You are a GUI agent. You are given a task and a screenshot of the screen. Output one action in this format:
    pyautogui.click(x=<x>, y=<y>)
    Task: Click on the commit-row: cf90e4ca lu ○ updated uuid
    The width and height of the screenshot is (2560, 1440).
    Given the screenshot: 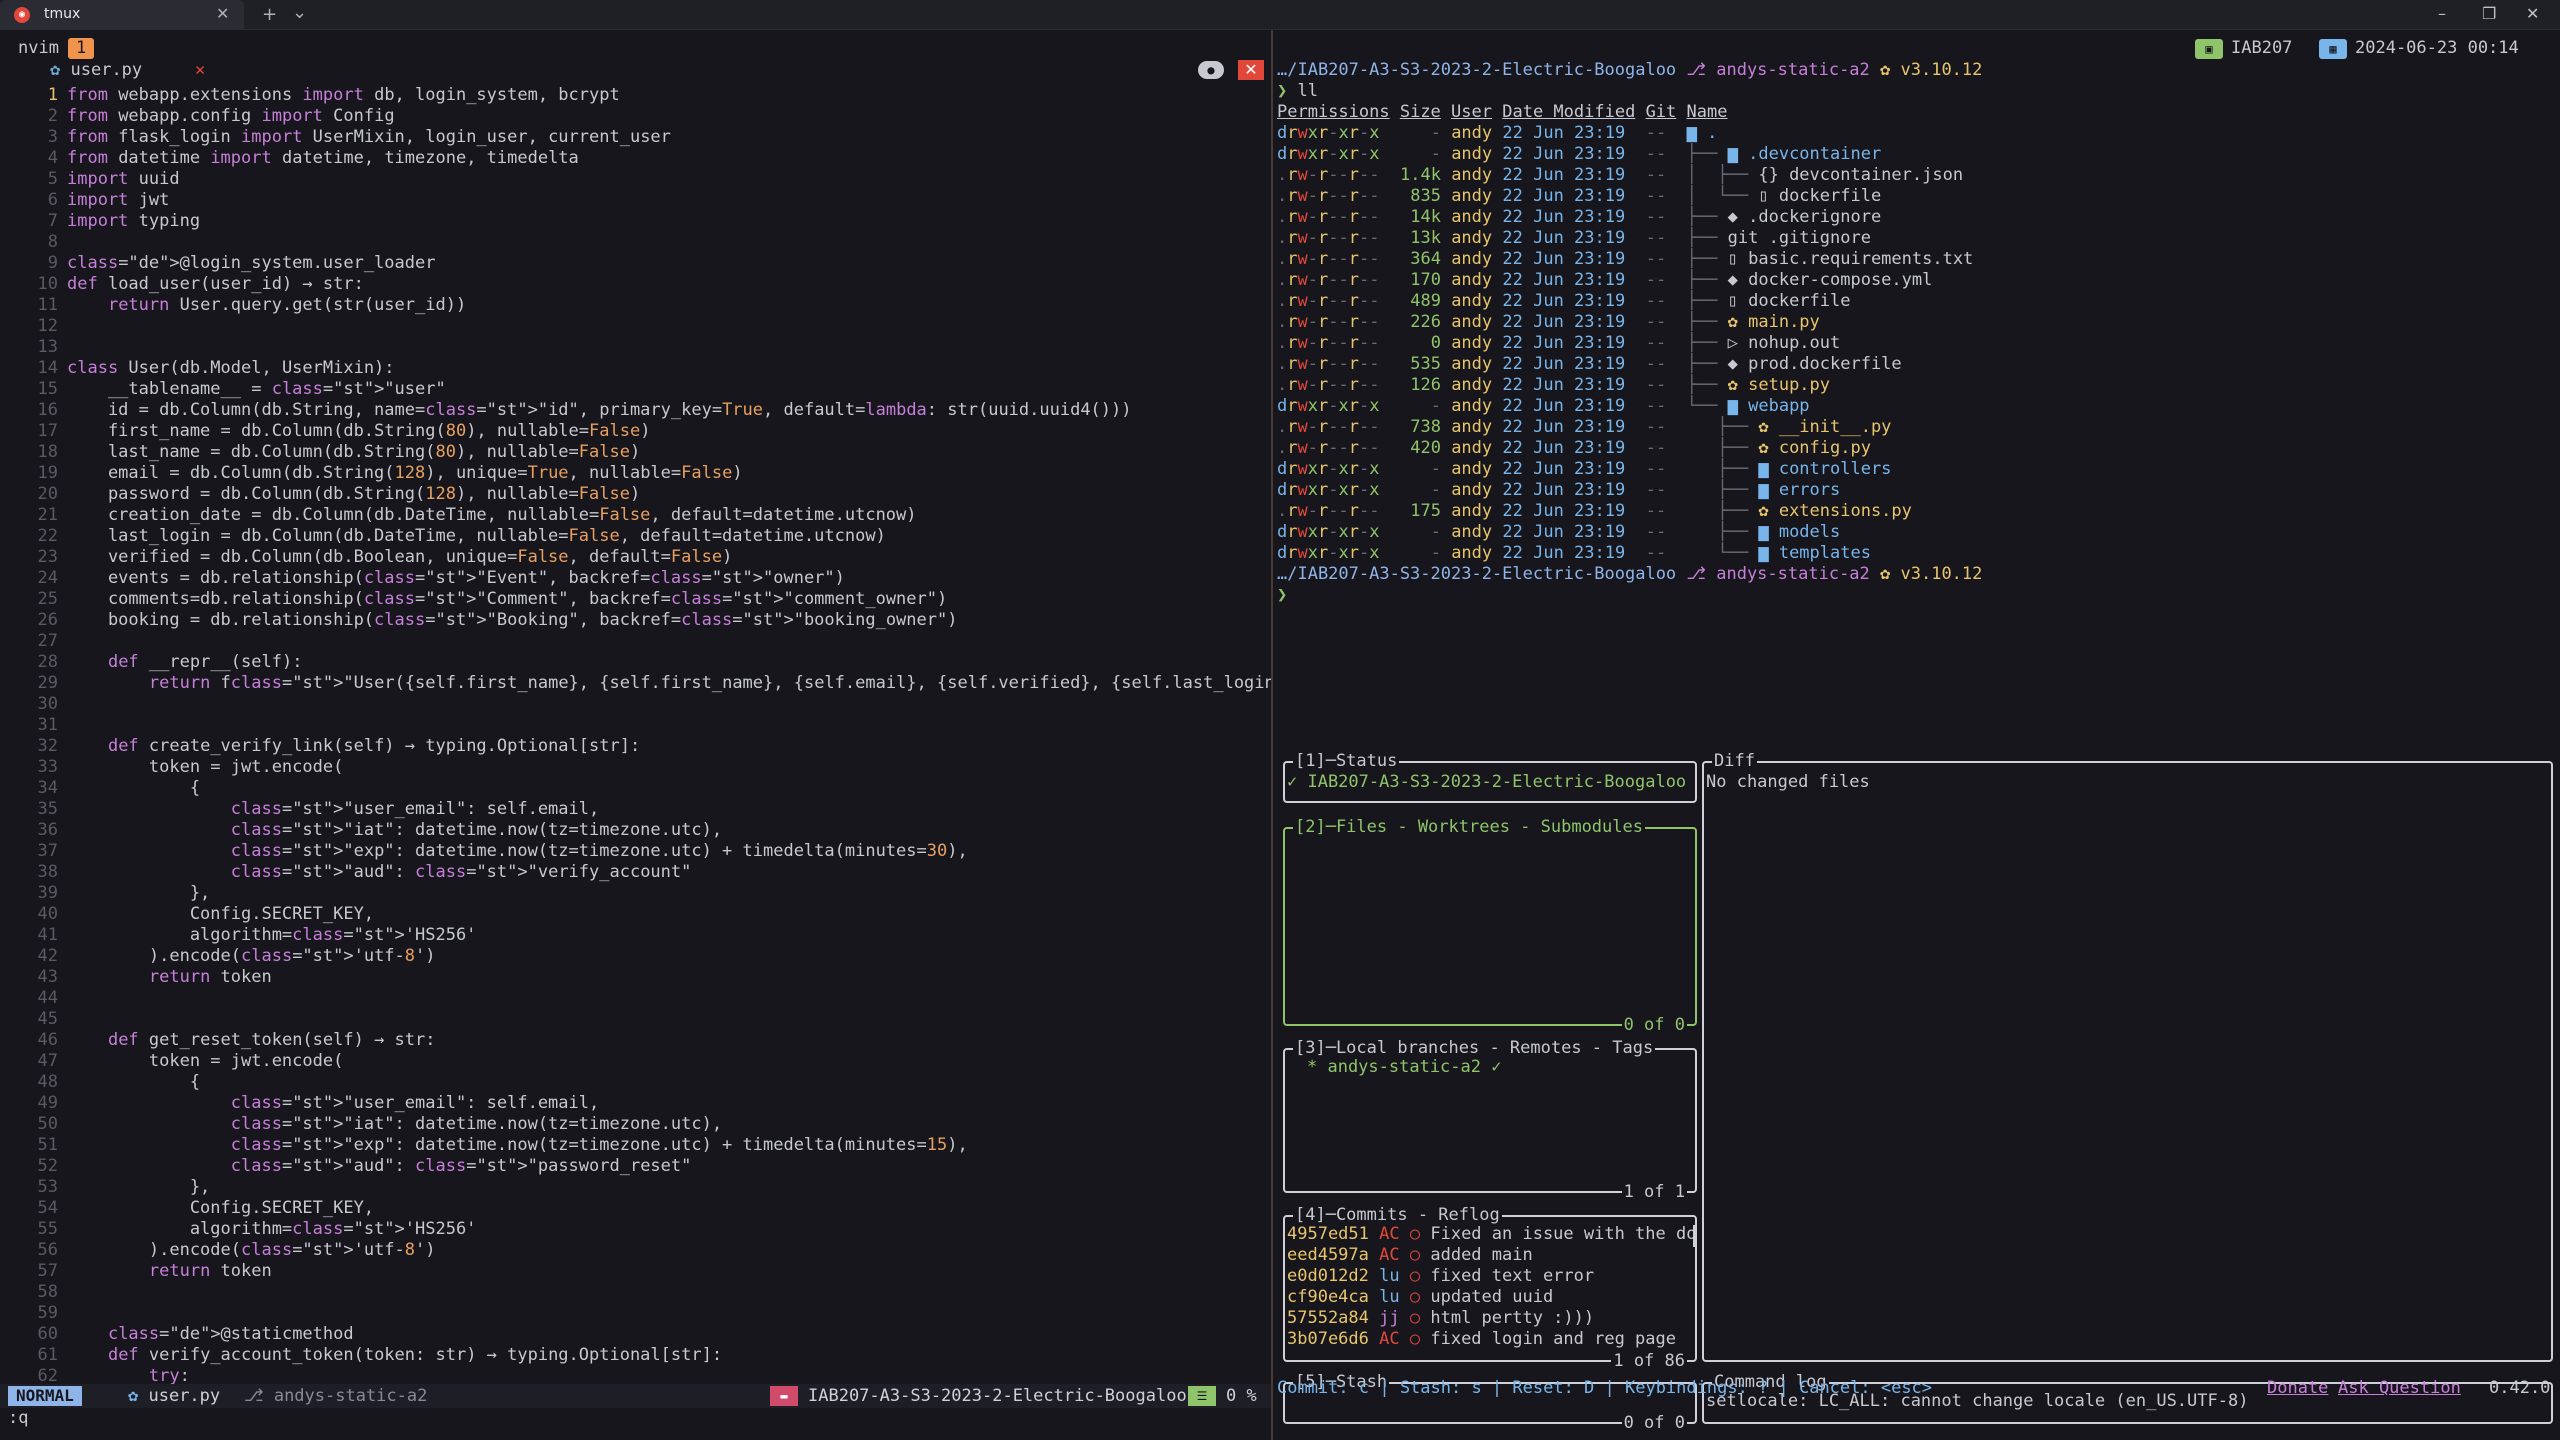 What is the action you would take?
    pyautogui.click(x=1420, y=1297)
    